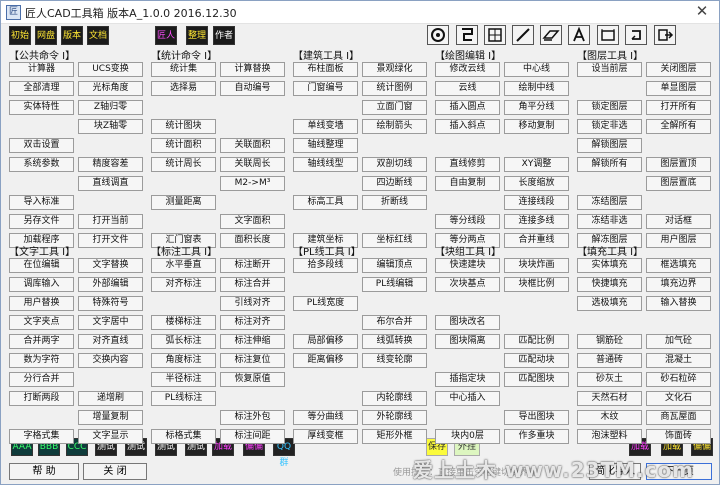  I want to click on command-button: 矩形外框, so click(394, 436).